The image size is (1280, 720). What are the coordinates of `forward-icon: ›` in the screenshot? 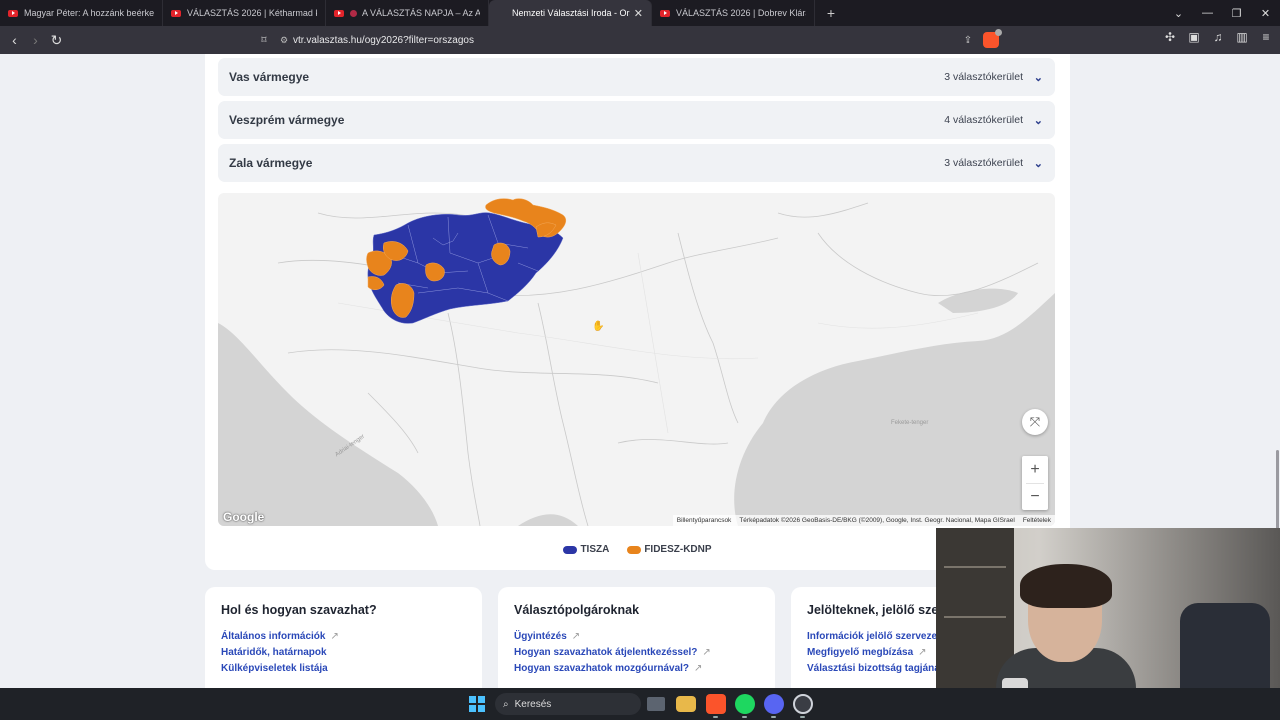 It's located at (35, 40).